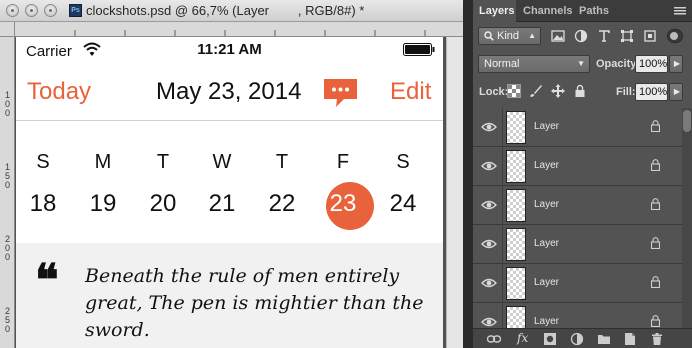 Image resolution: width=692 pixels, height=348 pixels. I want to click on trash-icon, so click(657, 339).